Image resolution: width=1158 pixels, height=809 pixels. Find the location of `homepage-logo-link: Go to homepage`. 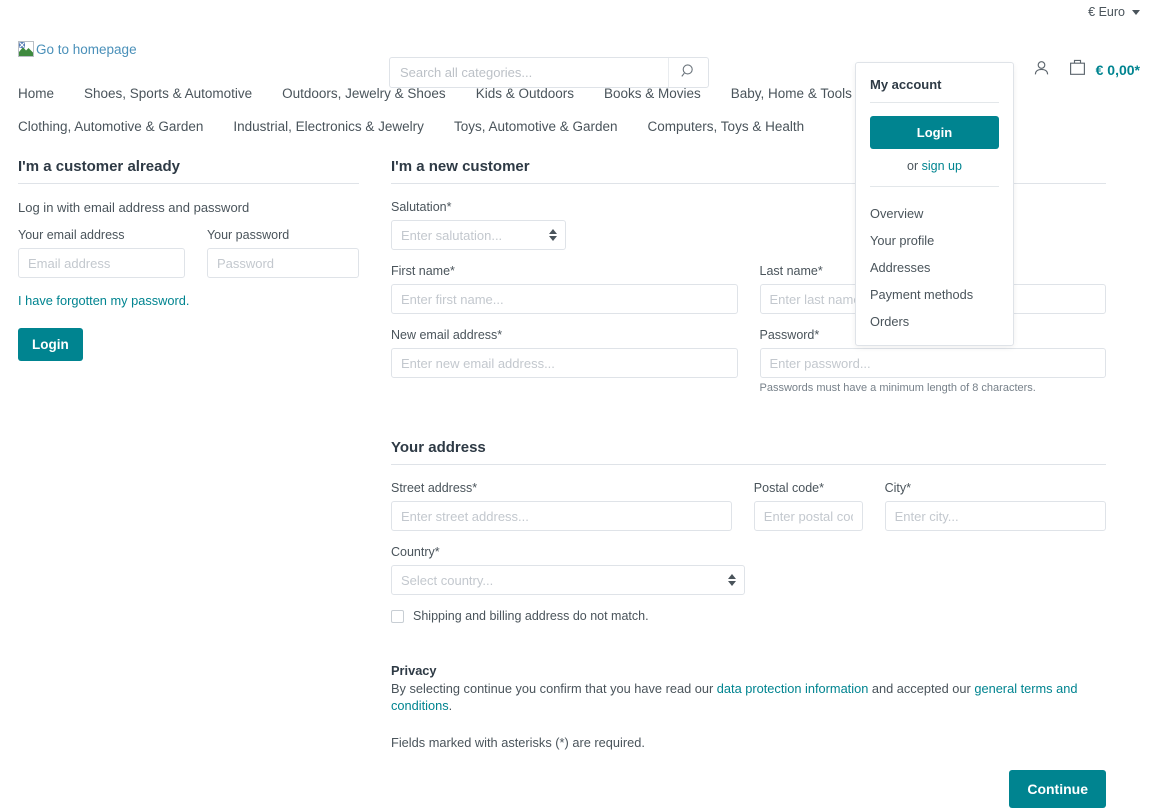

homepage-logo-link: Go to homepage is located at coordinates (77, 49).